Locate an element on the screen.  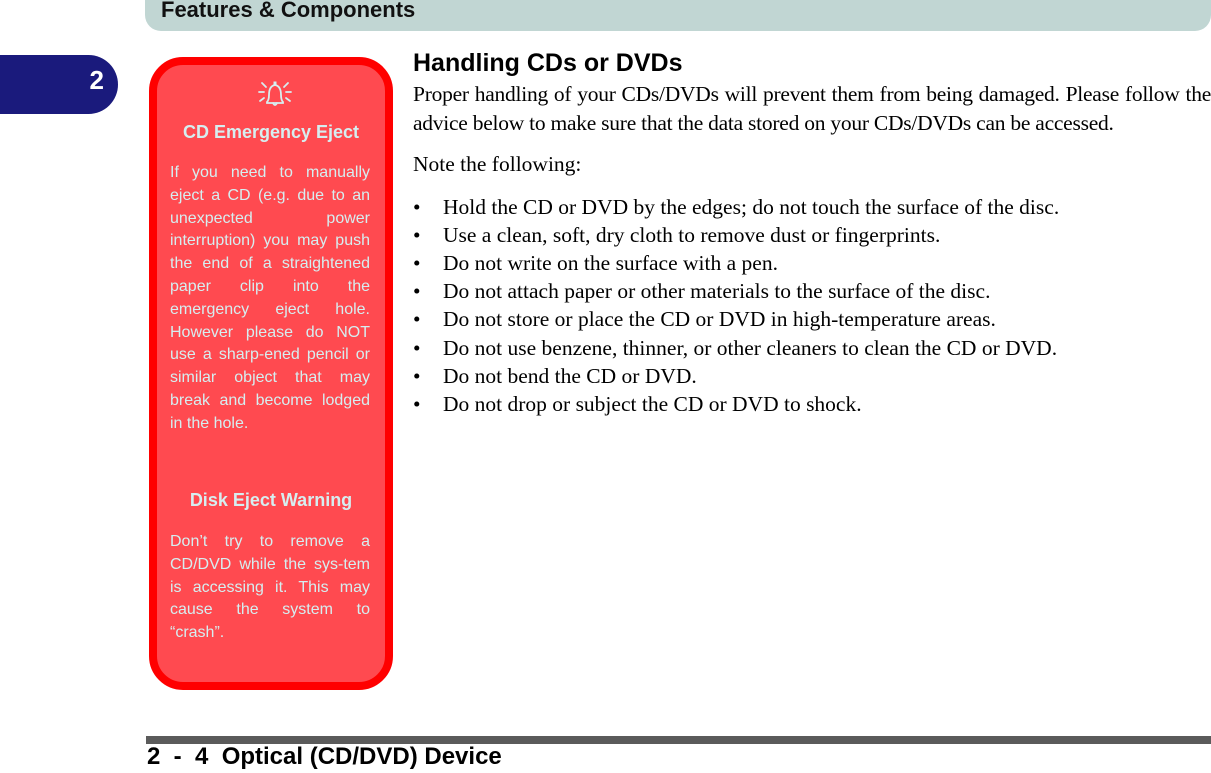
section-title: Handling CDs or DVDs is located at coordinates (548, 63).